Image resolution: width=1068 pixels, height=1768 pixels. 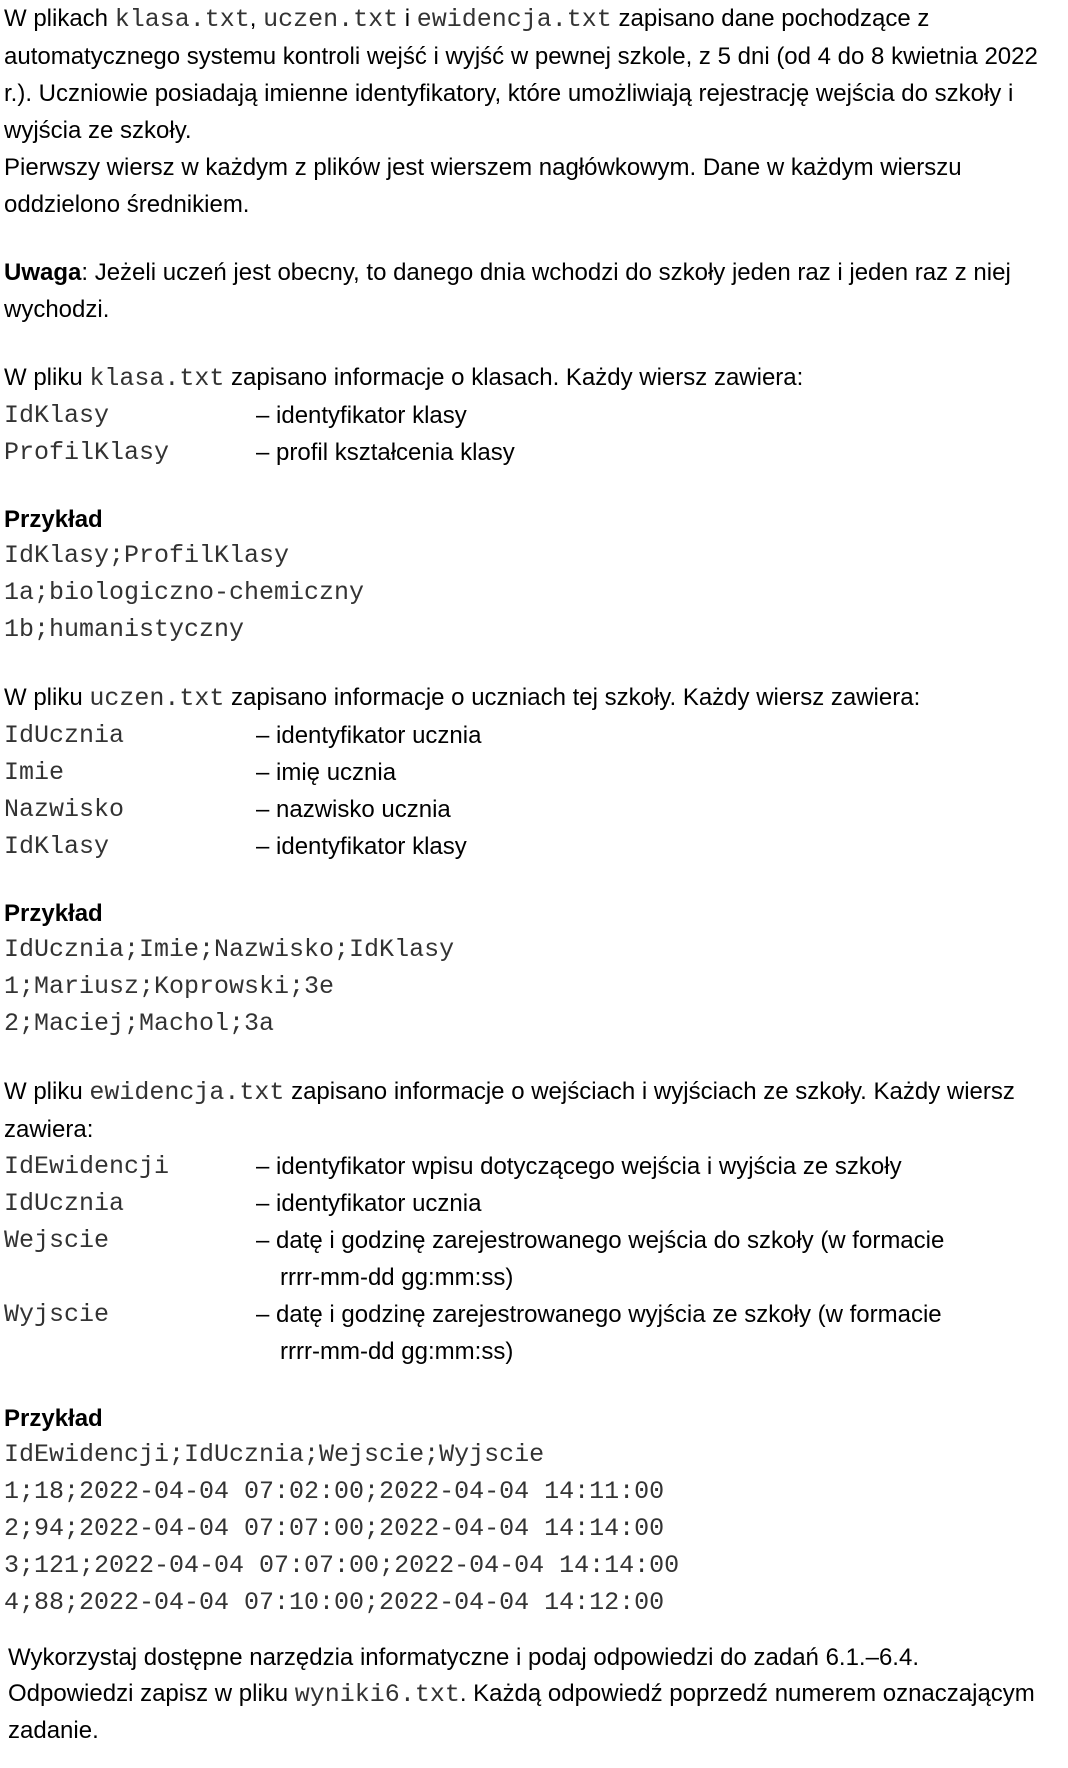 What do you see at coordinates (139, 1023) in the screenshot?
I see `example-line: 2;Maciej;Machol;3a` at bounding box center [139, 1023].